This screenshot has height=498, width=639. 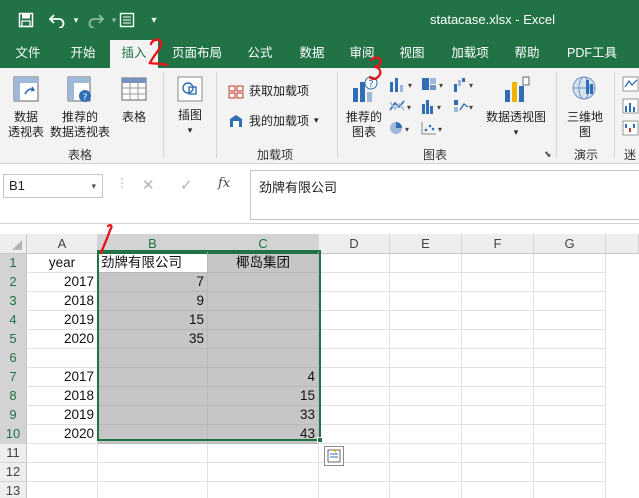 I want to click on cell-e2, so click(x=426, y=282).